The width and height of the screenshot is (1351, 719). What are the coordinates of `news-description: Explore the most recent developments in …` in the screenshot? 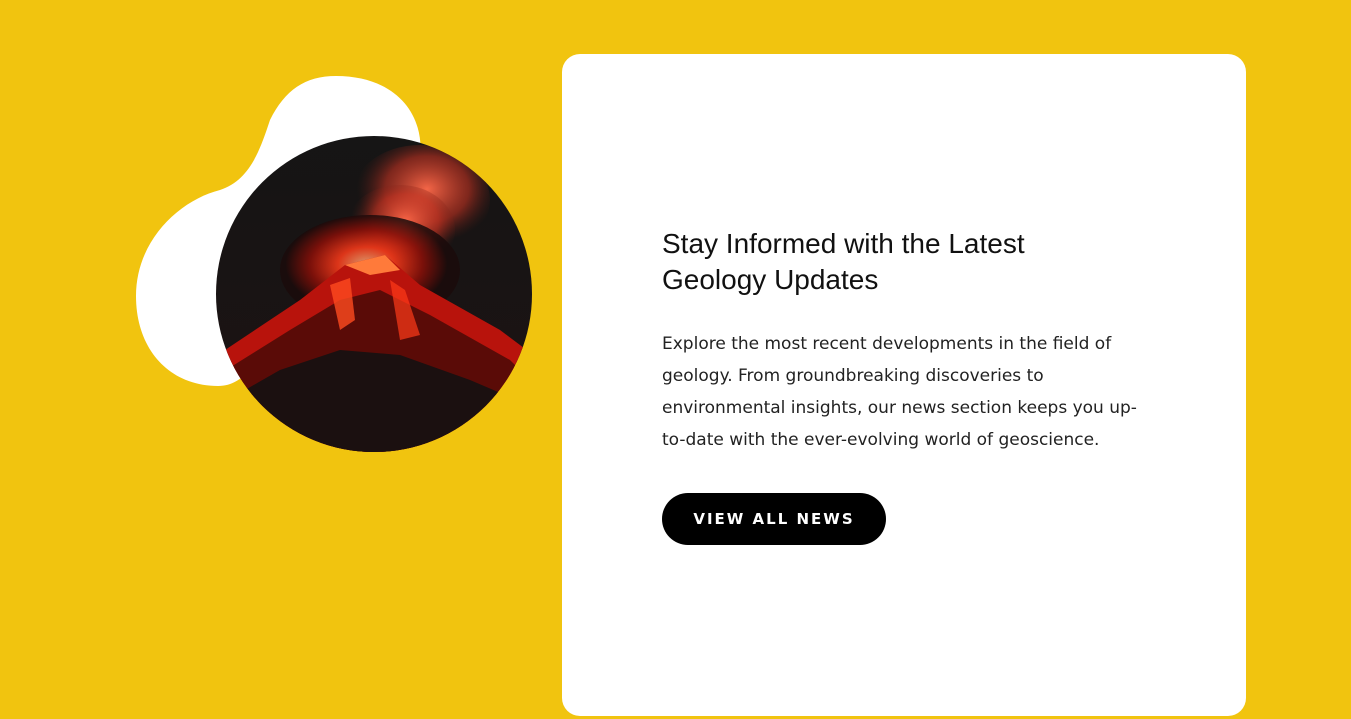 It's located at (899, 392).